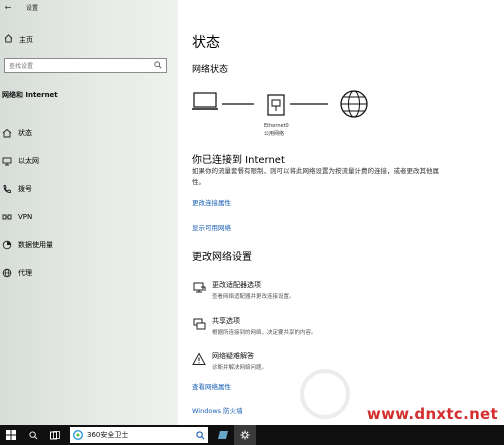 The image size is (504, 445). What do you see at coordinates (240, 368) in the screenshot?
I see `option-desc: 诊断并解决网络问题。` at bounding box center [240, 368].